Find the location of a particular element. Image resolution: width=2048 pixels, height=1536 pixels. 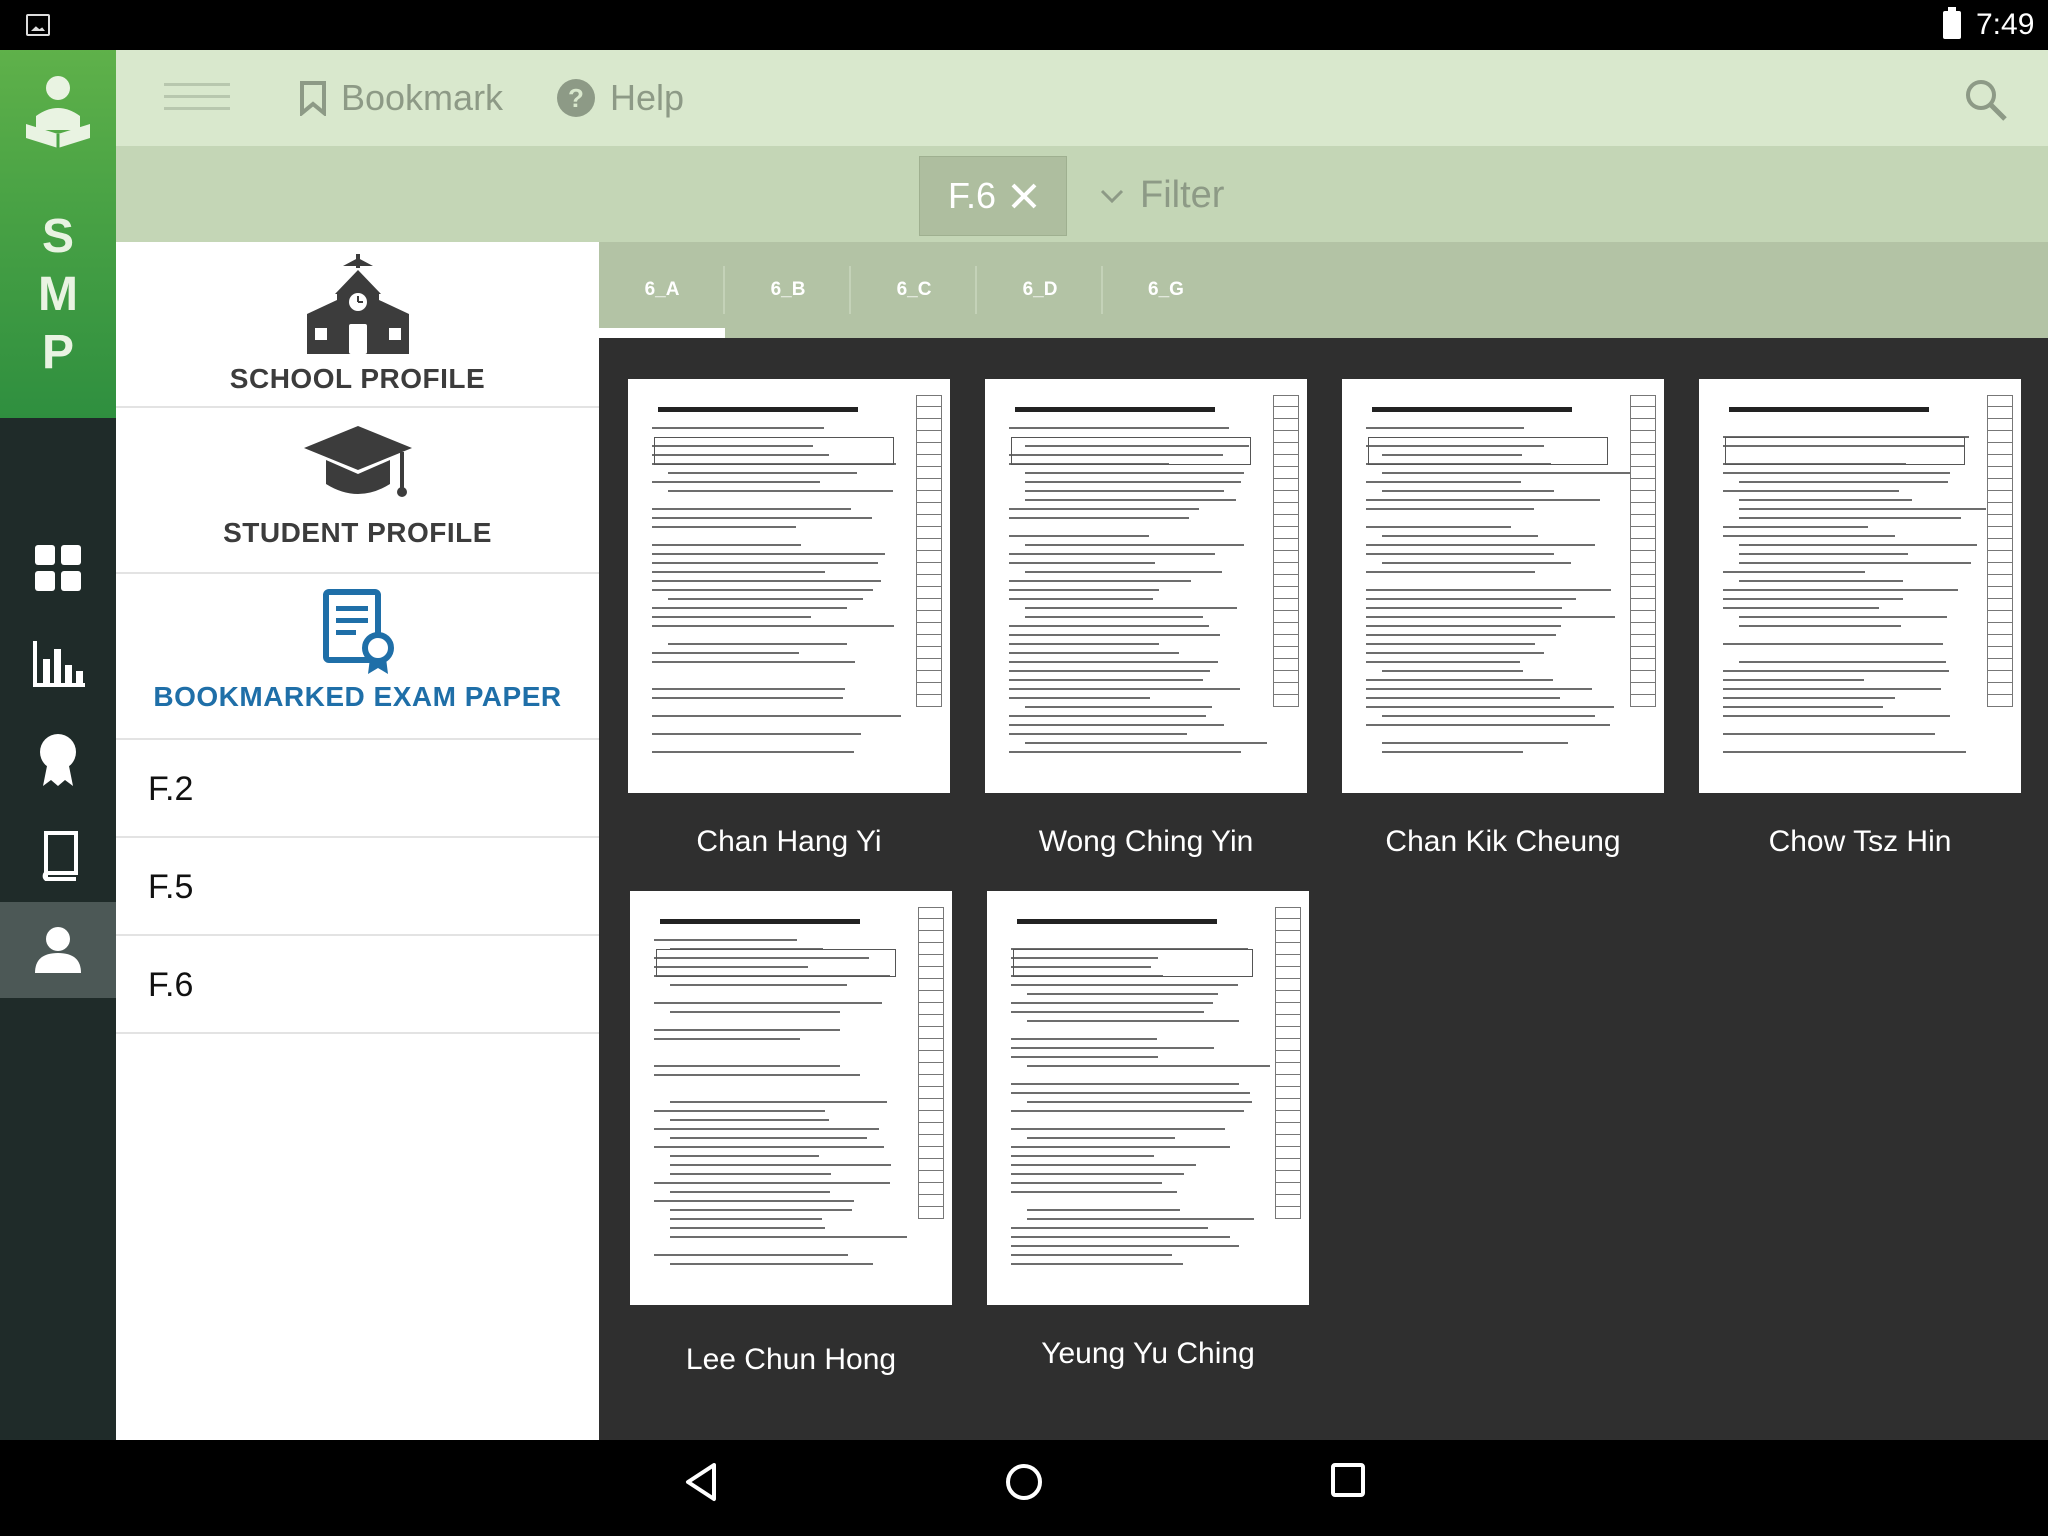

logo-letters: S M P is located at coordinates (58, 295).